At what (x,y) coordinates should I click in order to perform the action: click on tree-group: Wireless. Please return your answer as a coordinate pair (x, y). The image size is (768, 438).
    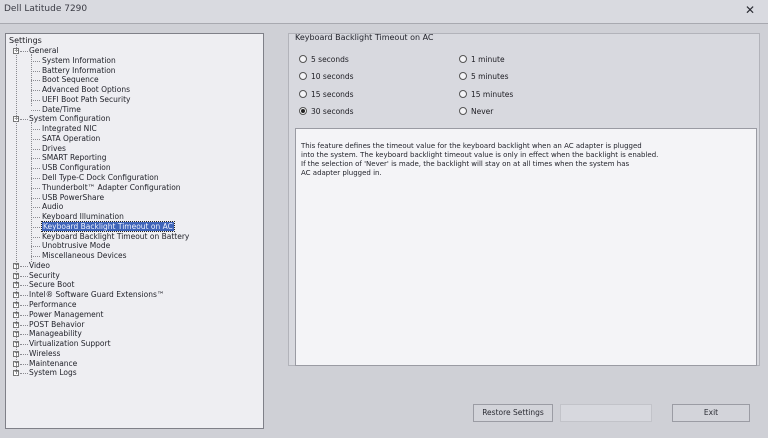
    Looking at the image, I should click on (44, 354).